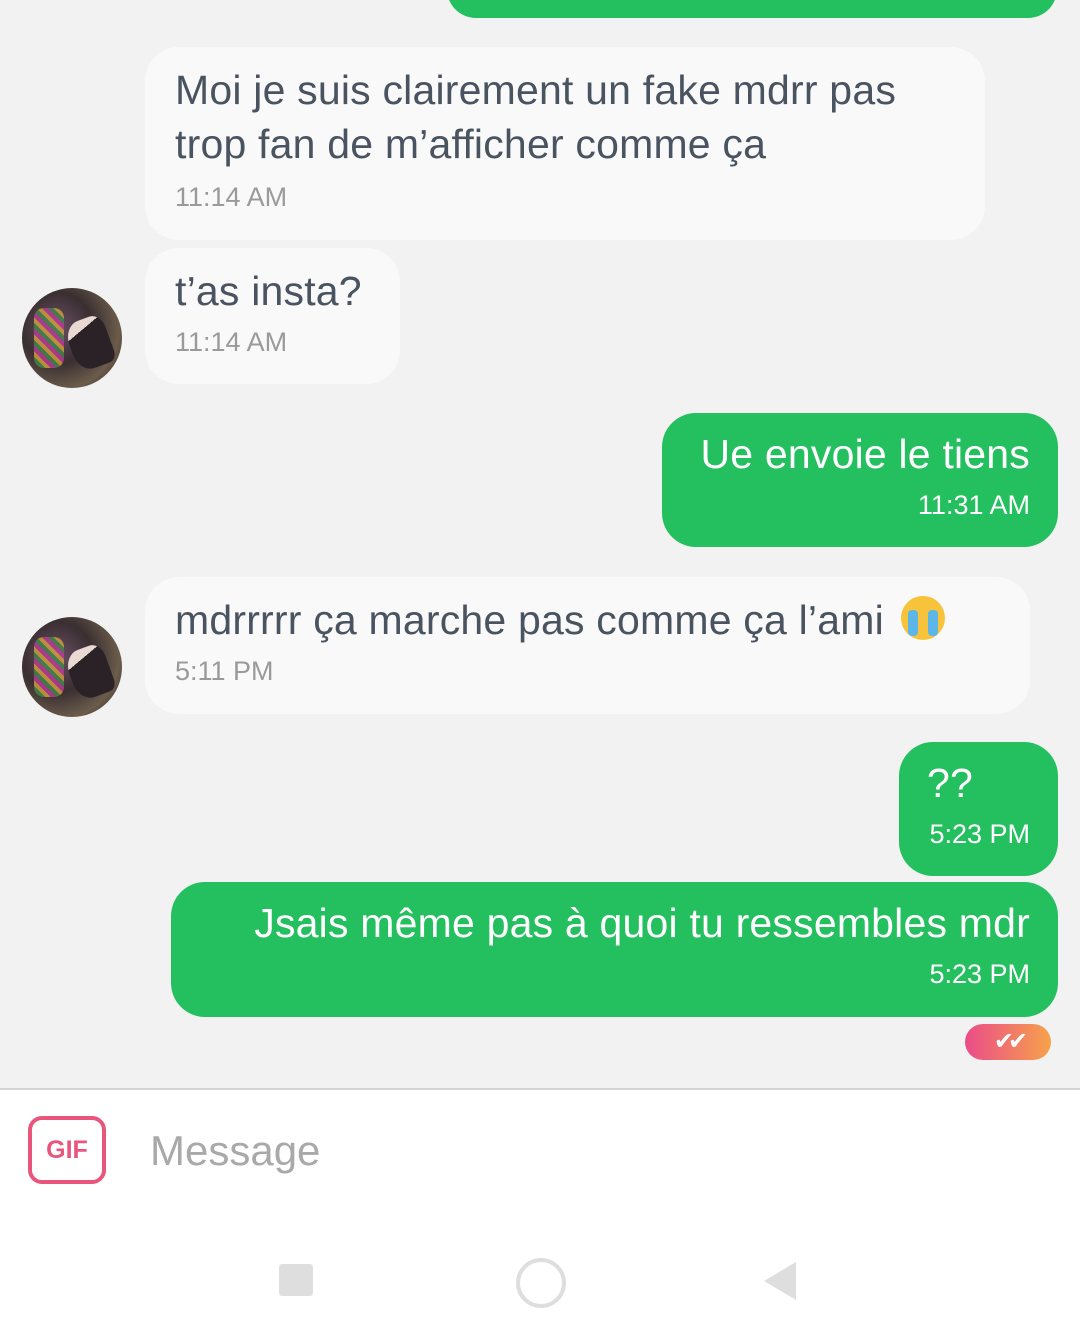 This screenshot has width=1080, height=1343. What do you see at coordinates (268, 291) in the screenshot?
I see `message-text: t’as insta?` at bounding box center [268, 291].